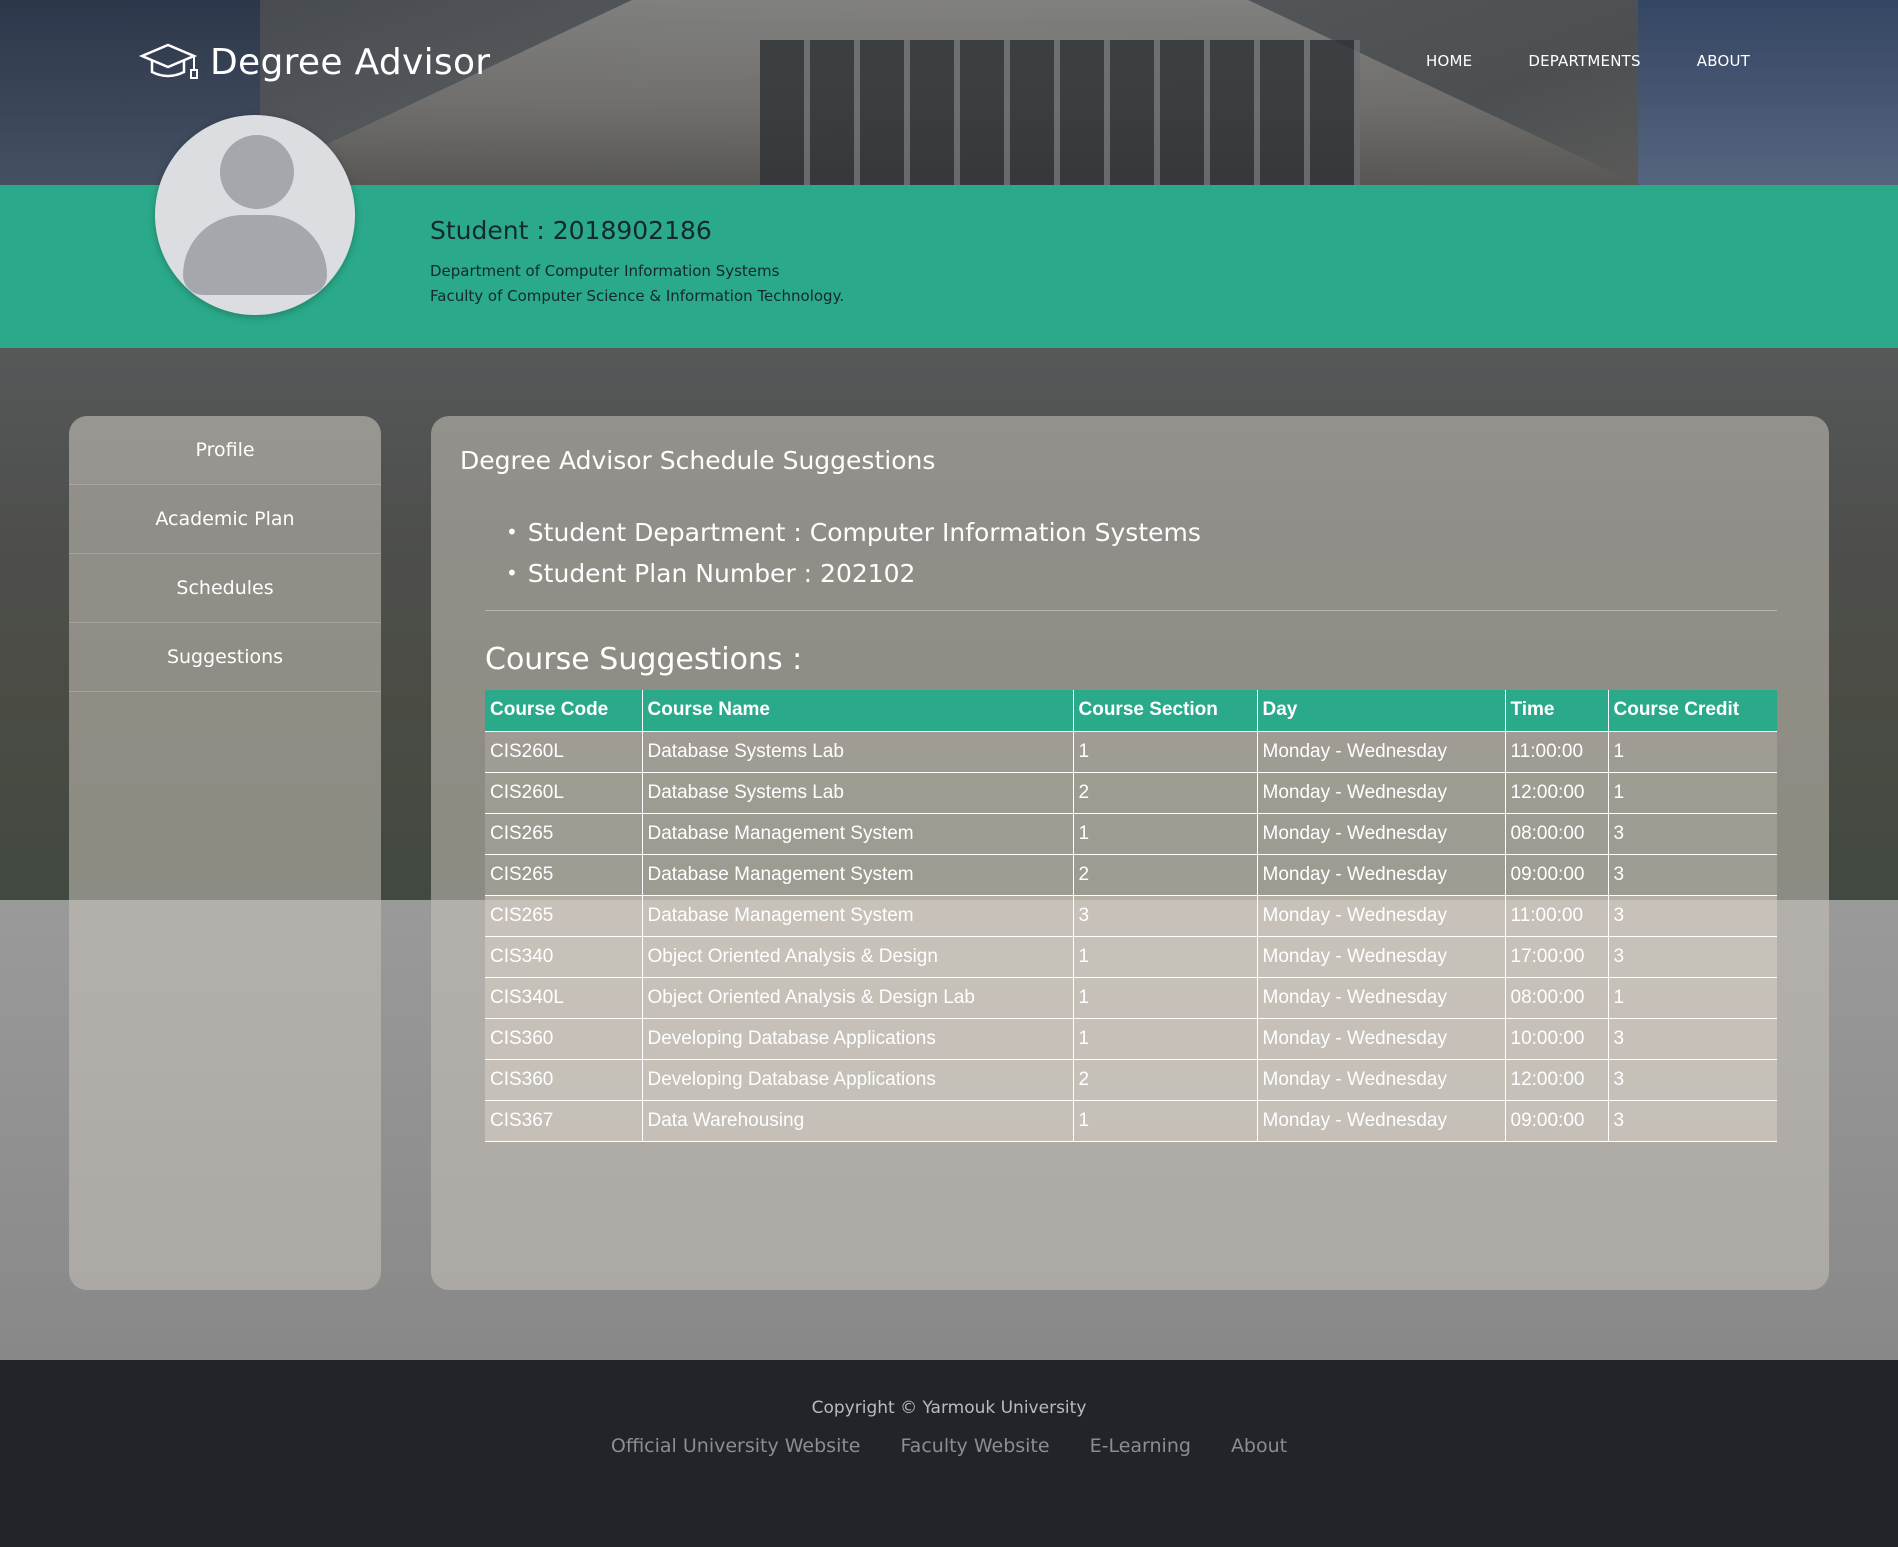  What do you see at coordinates (858, 711) in the screenshot?
I see `header-course-name: Course Name` at bounding box center [858, 711].